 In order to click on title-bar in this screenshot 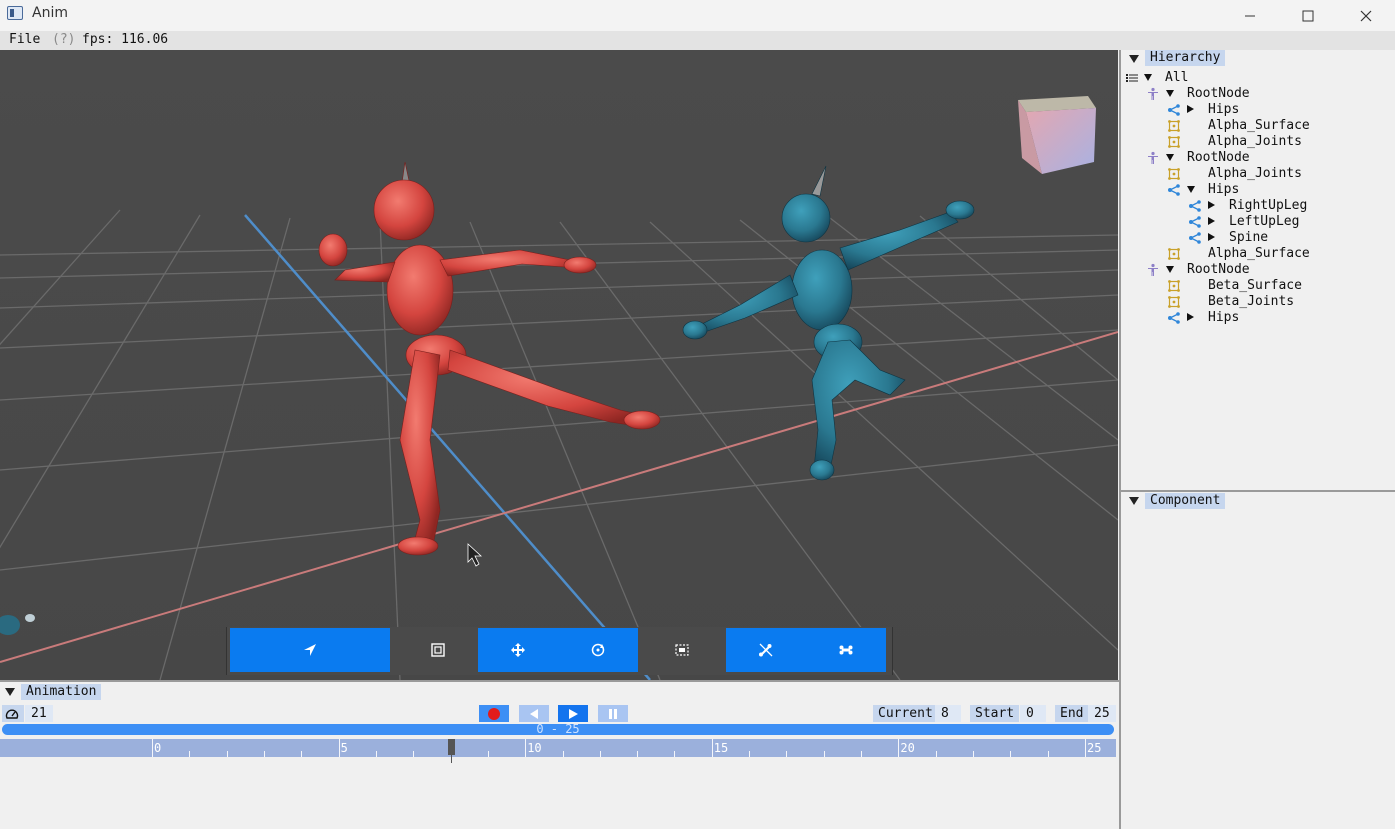, I will do `click(697, 15)`.